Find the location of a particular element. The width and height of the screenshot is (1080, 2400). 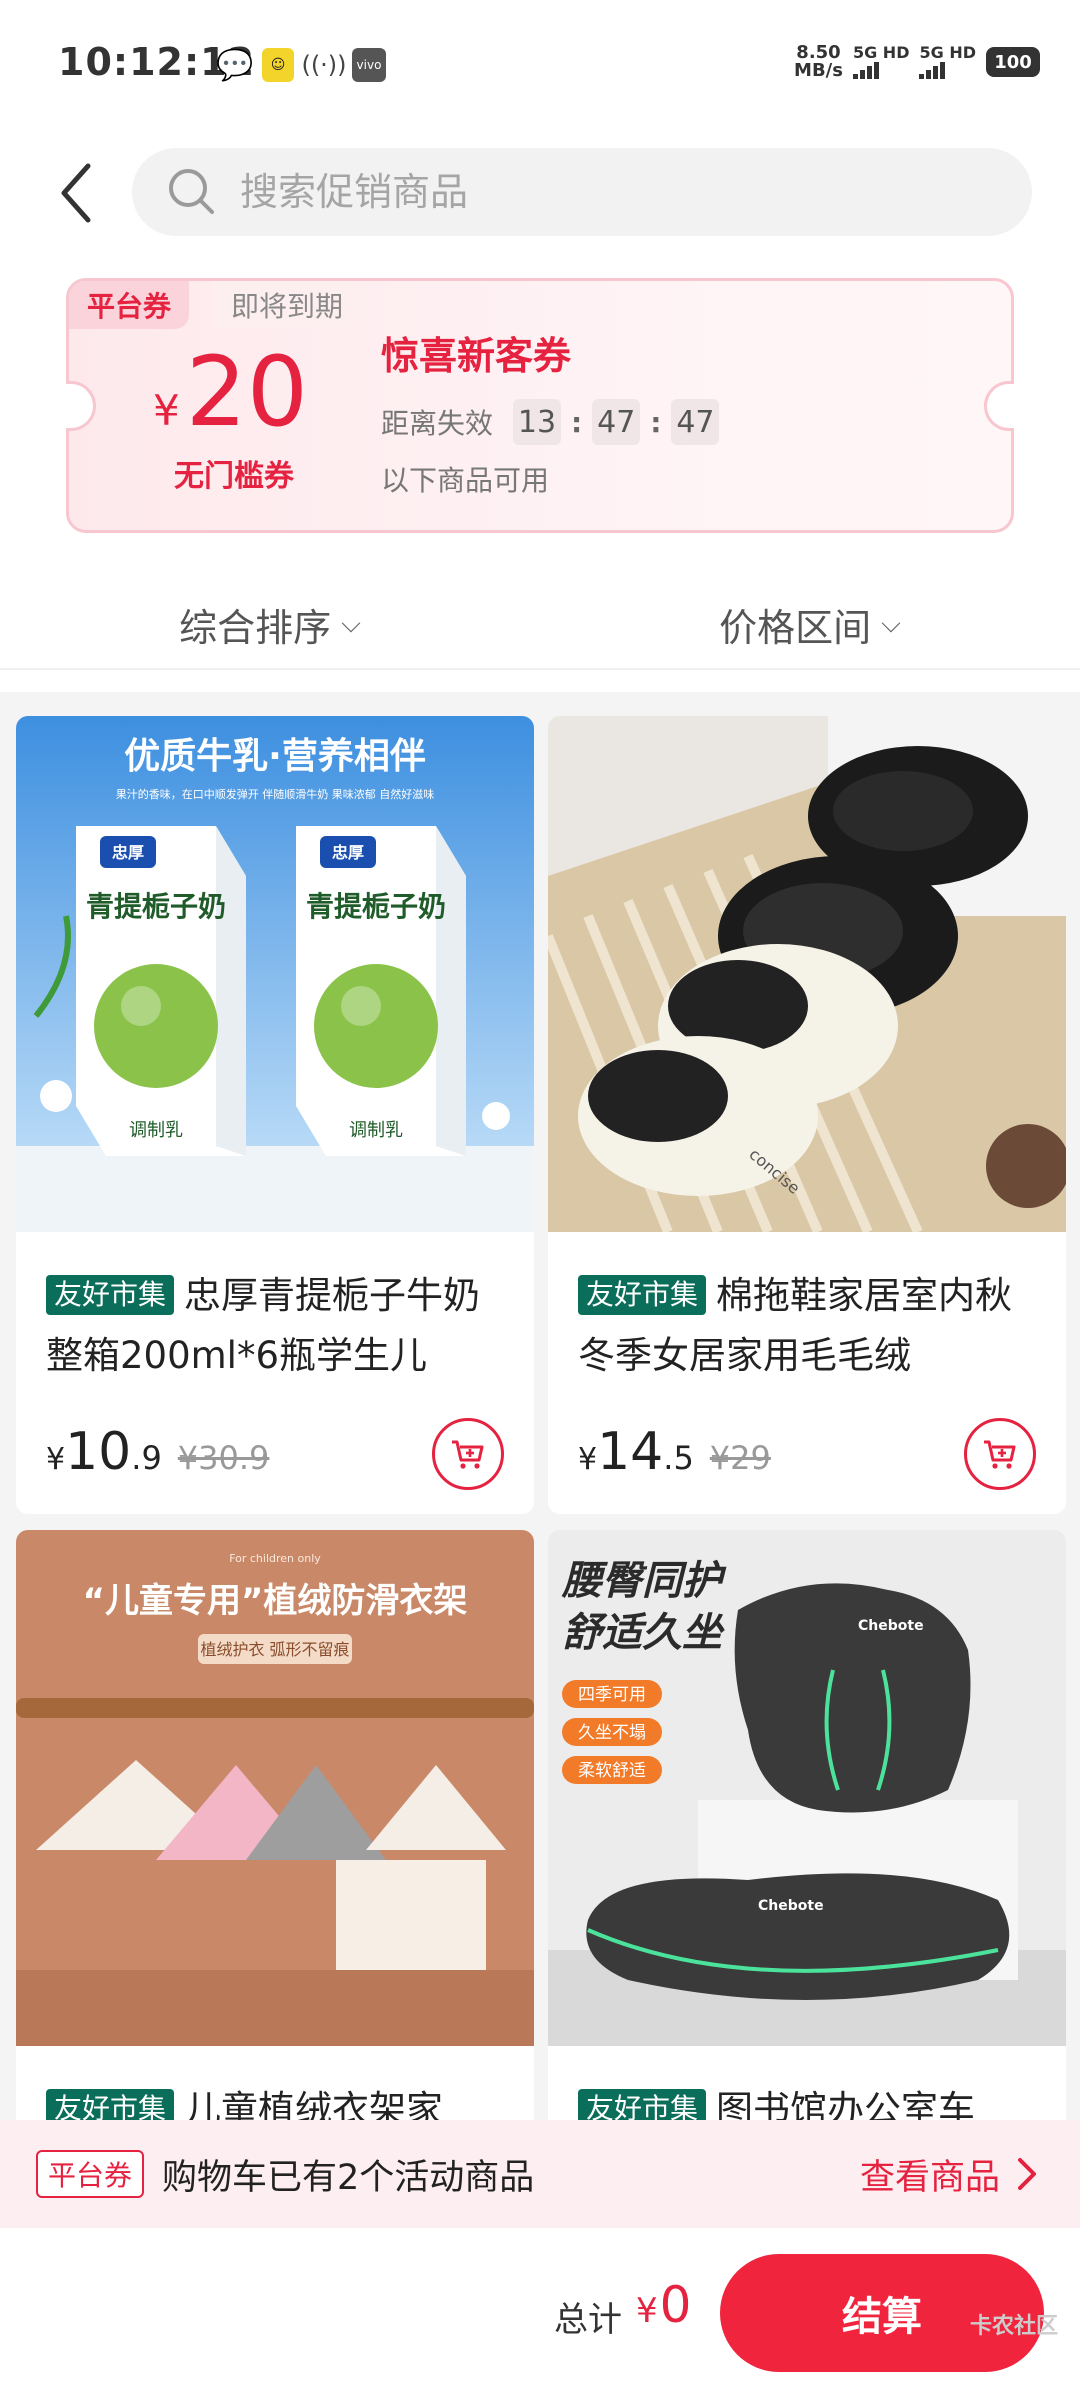

sort-bar: 综合排序 ⌵ 价格区间 ⌵ is located at coordinates (540, 625).